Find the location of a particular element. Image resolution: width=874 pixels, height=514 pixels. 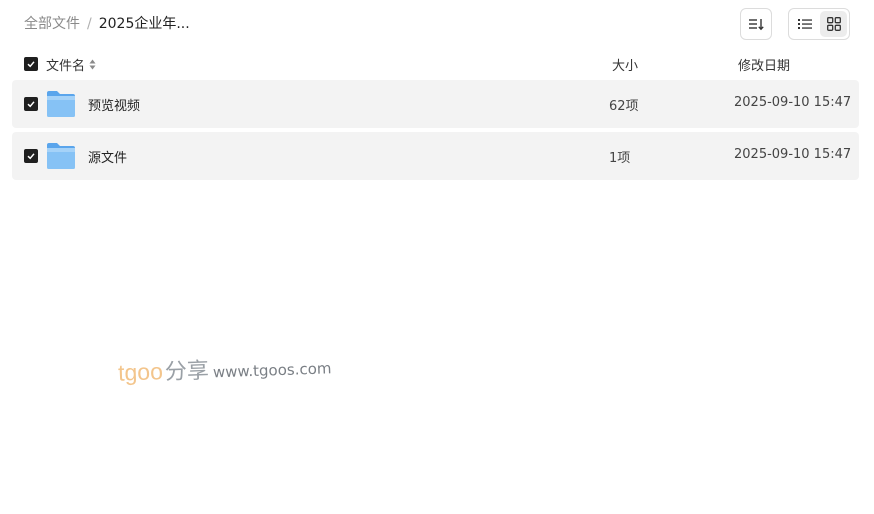

watermark: tgoo 分享 www.tgoos.com is located at coordinates (225, 367).